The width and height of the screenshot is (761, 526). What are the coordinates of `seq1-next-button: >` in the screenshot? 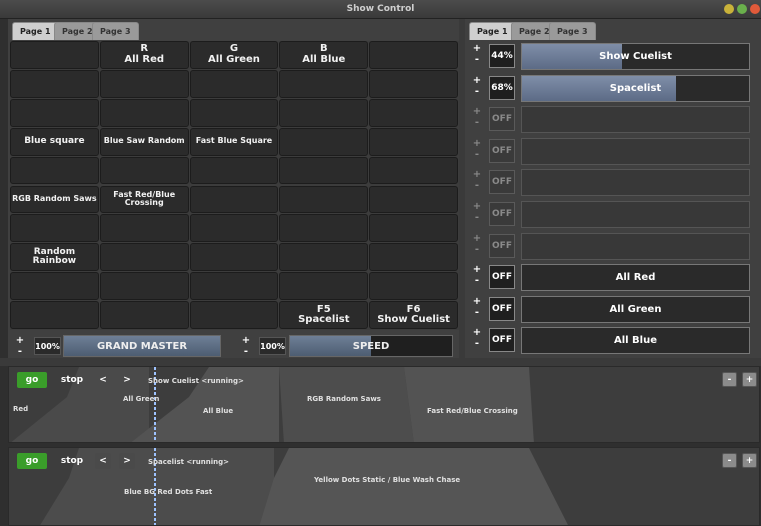 It's located at (127, 380).